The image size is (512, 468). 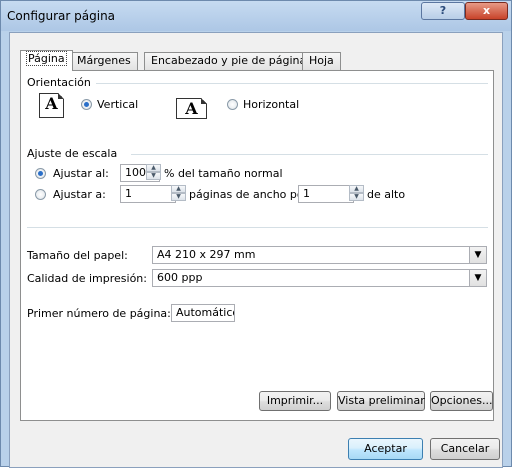 I want to click on tab-pagina-label: Página, so click(x=46, y=58).